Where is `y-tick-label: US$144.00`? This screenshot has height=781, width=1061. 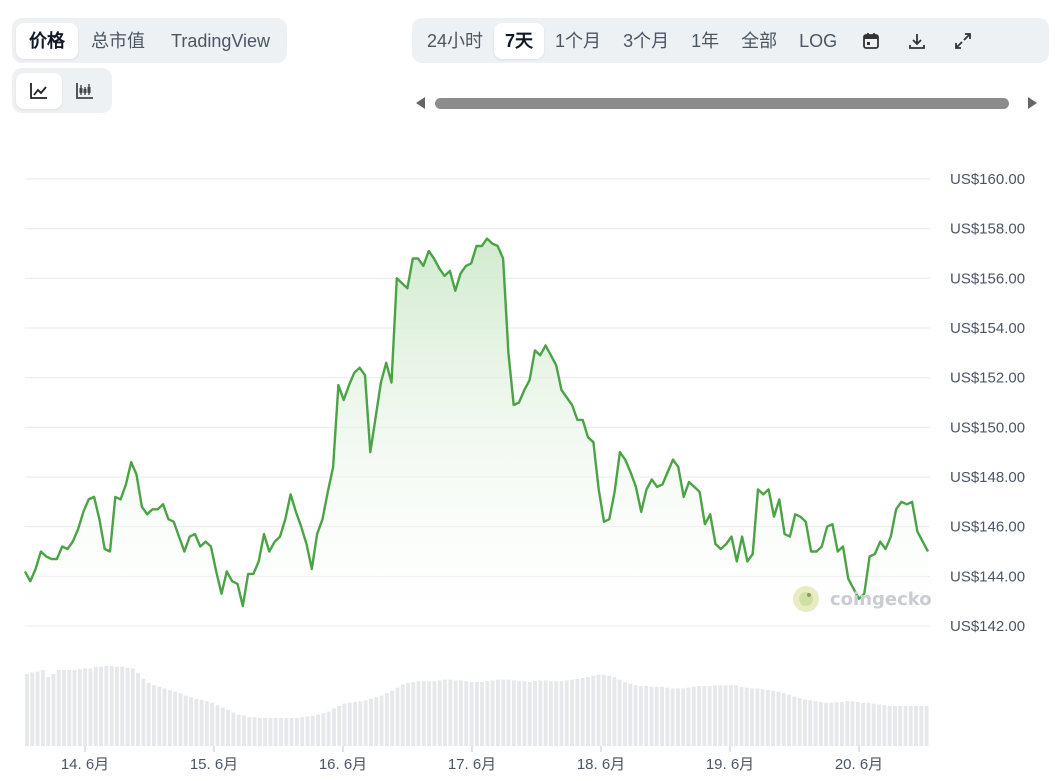
y-tick-label: US$144.00 is located at coordinates (987, 576).